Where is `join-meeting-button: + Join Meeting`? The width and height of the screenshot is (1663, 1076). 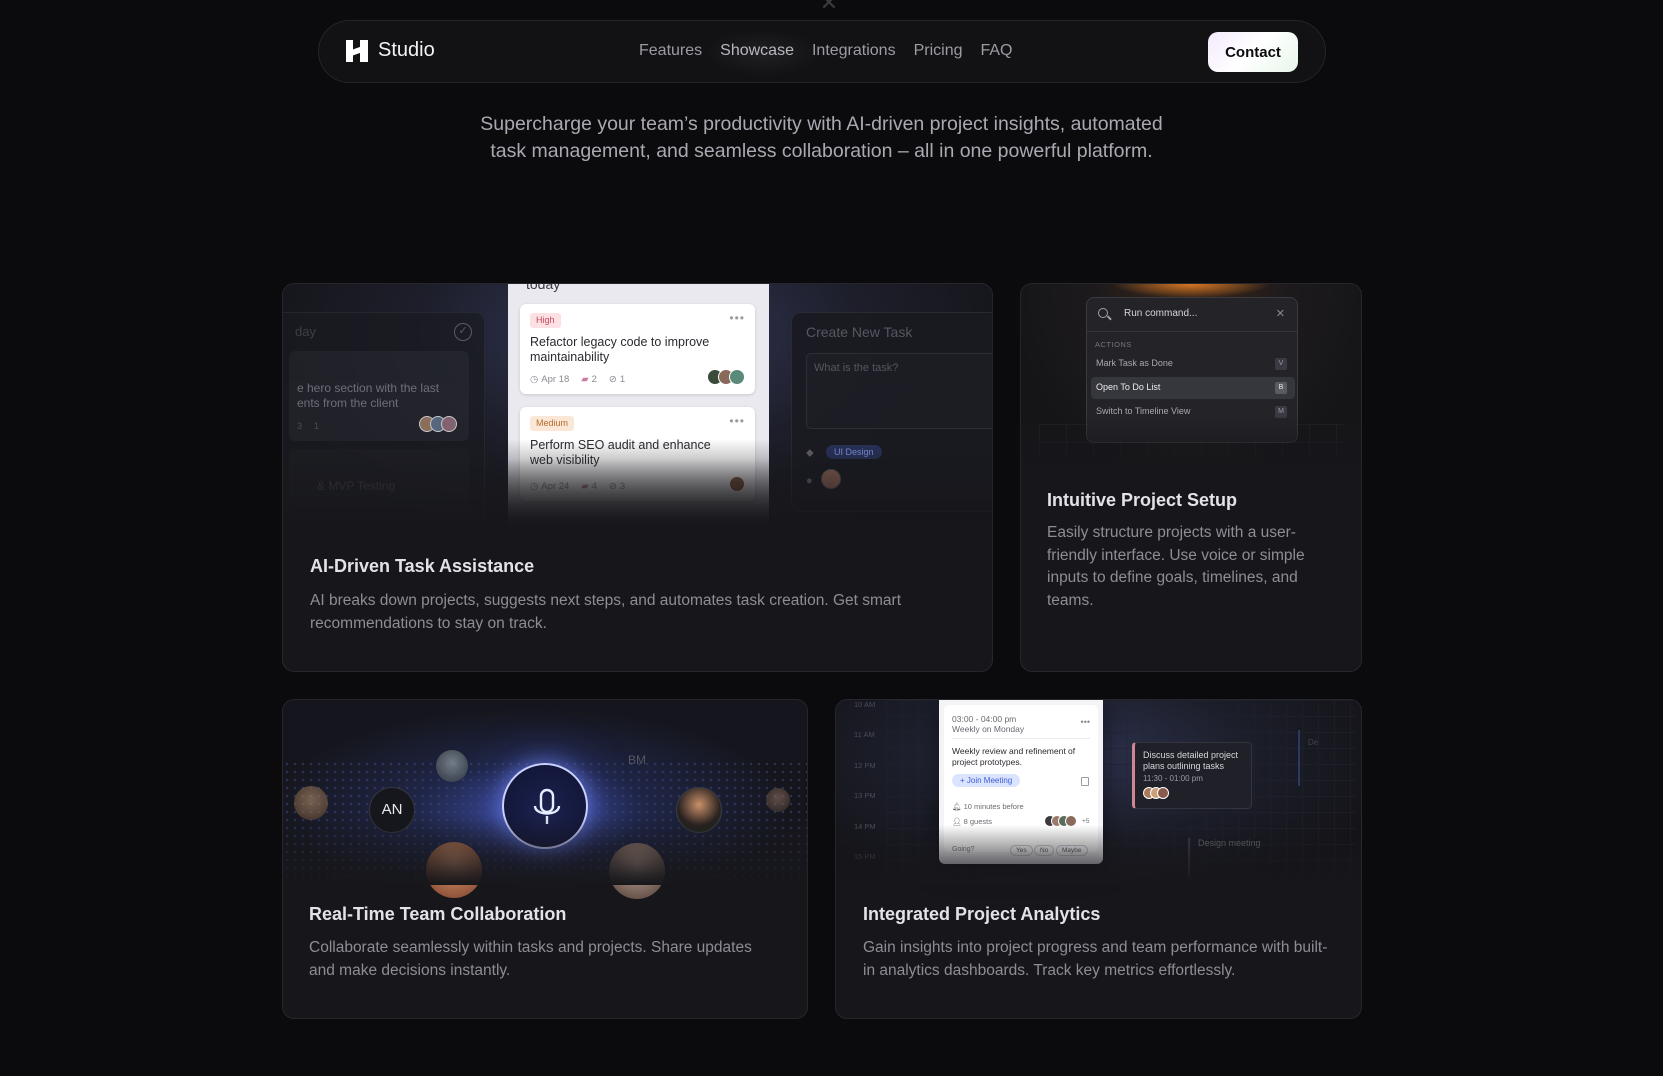 join-meeting-button: + Join Meeting is located at coordinates (986, 780).